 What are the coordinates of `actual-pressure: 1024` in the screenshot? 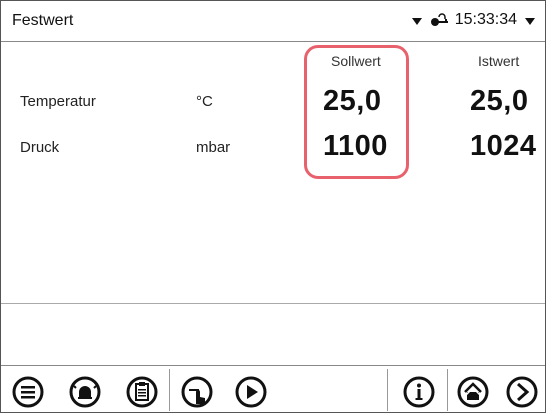 It's located at (503, 146).